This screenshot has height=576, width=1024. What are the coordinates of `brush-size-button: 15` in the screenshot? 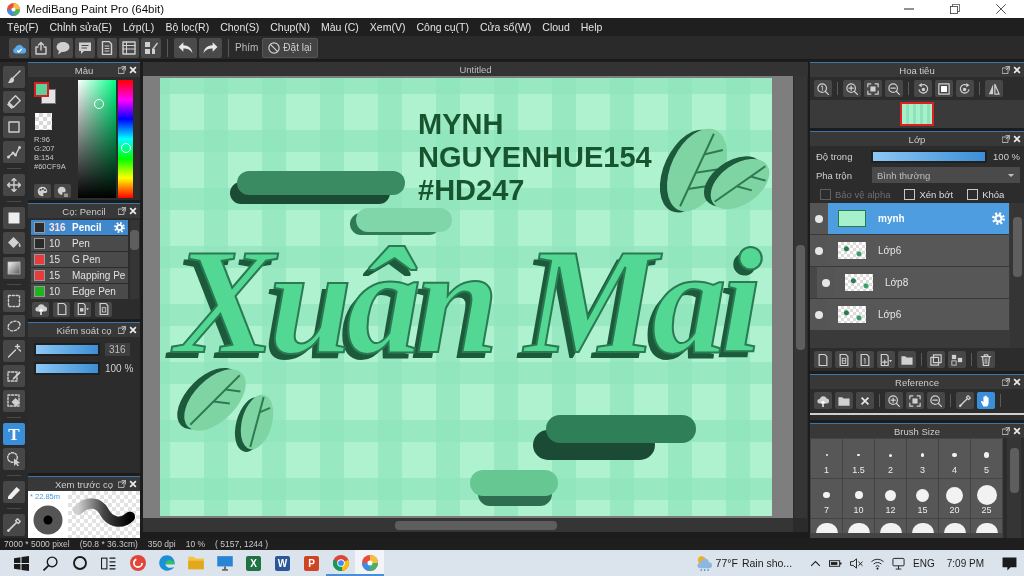 It's located at (922, 498).